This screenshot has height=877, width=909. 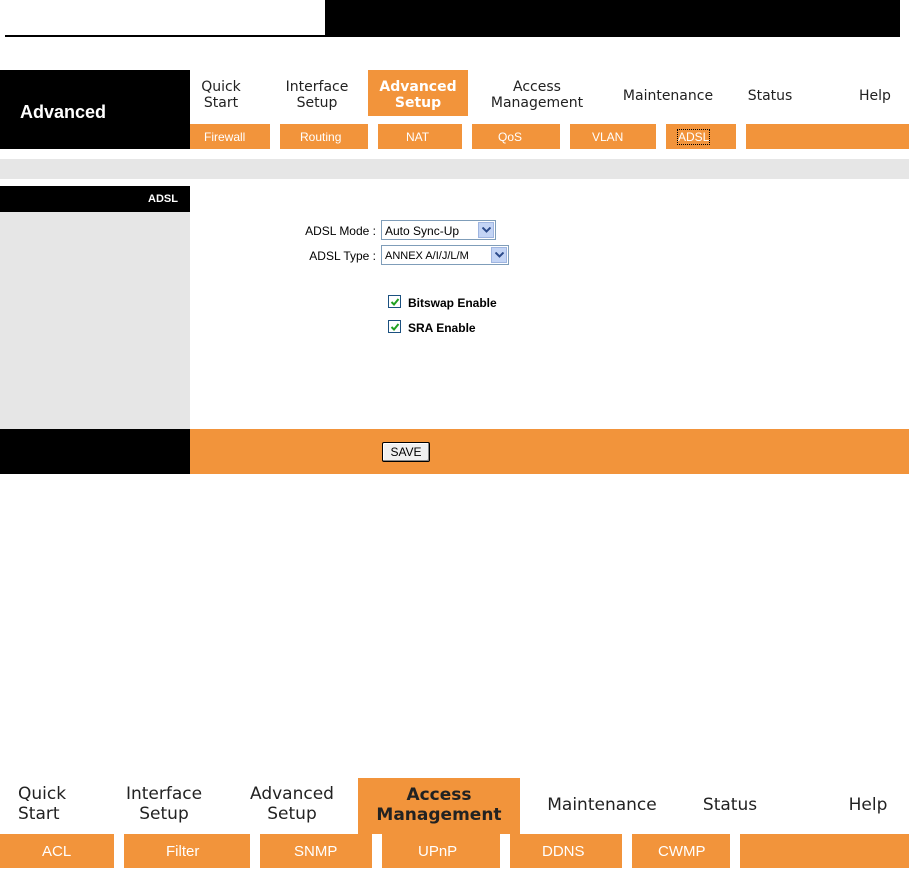 I want to click on nav-status: Status, so click(x=770, y=96).